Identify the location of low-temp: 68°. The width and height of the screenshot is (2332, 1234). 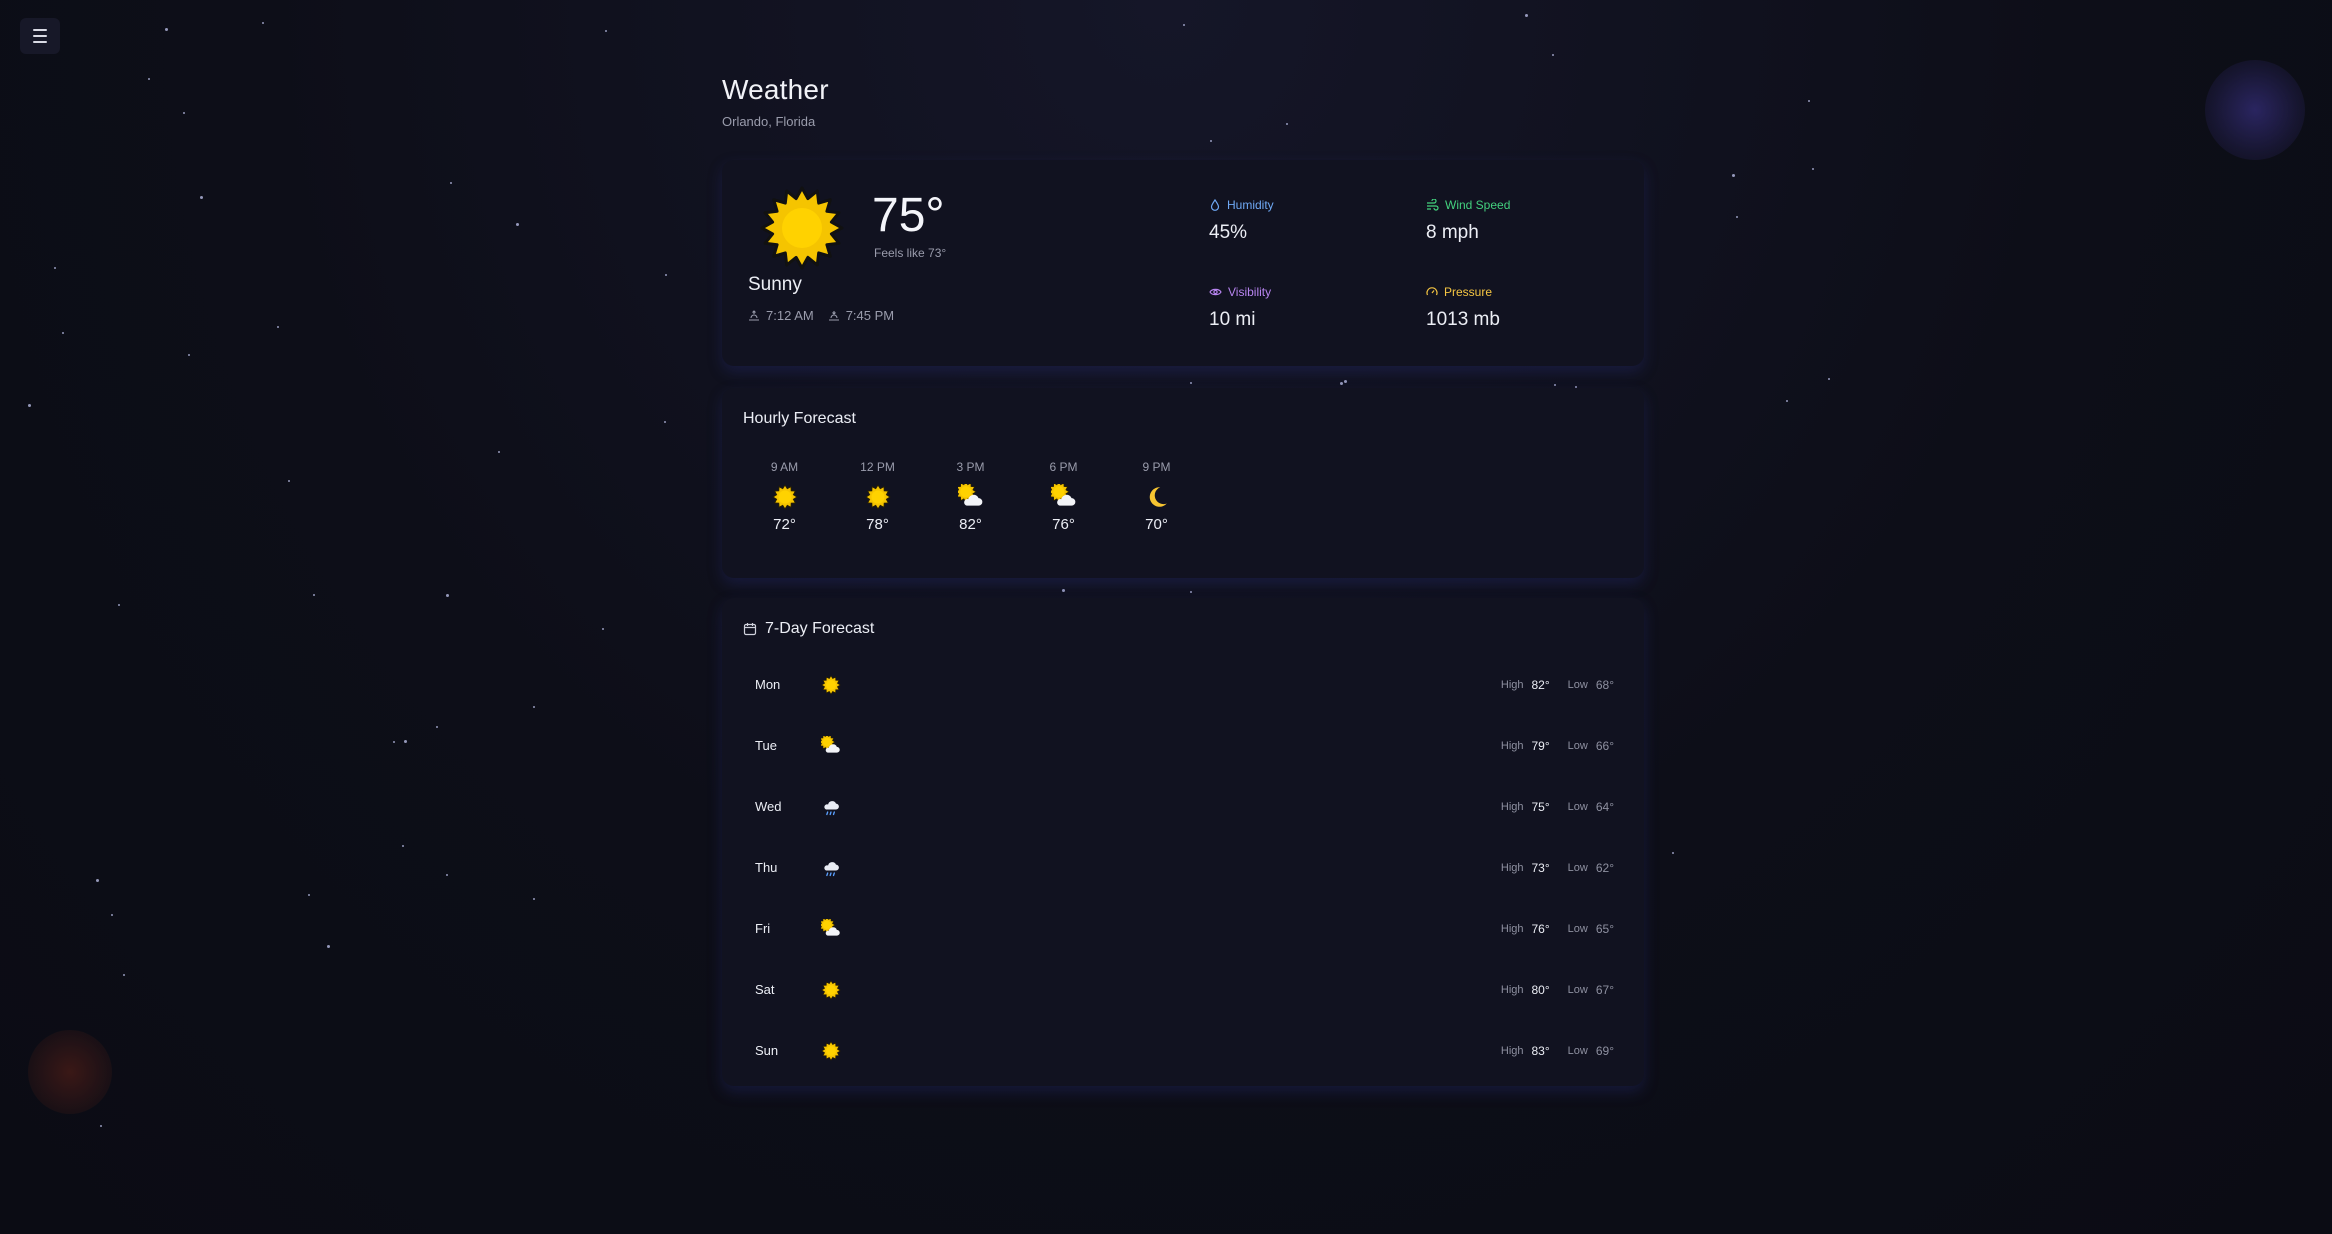
(1604, 684).